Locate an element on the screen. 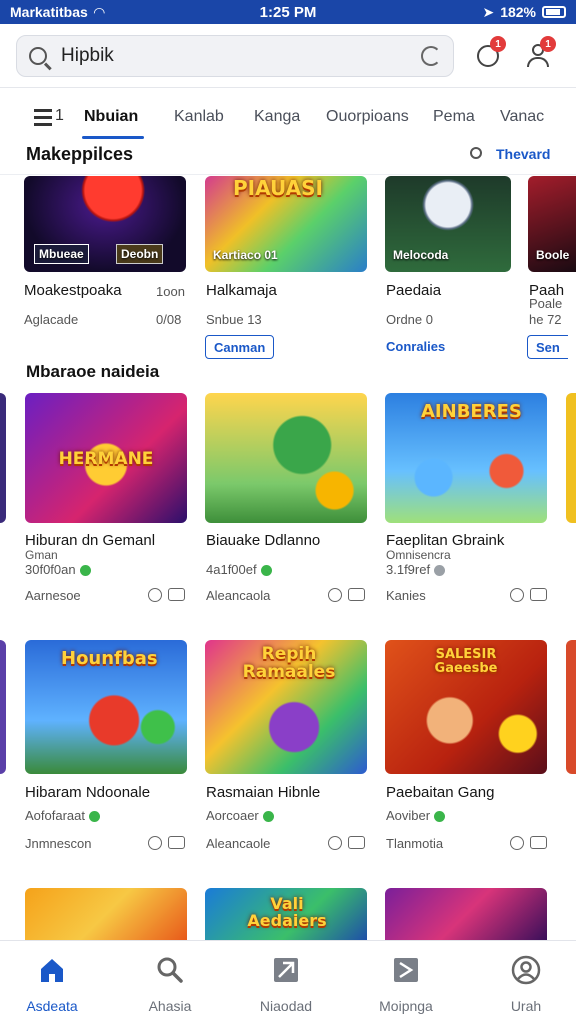  account-badge: 1 is located at coordinates (548, 44).